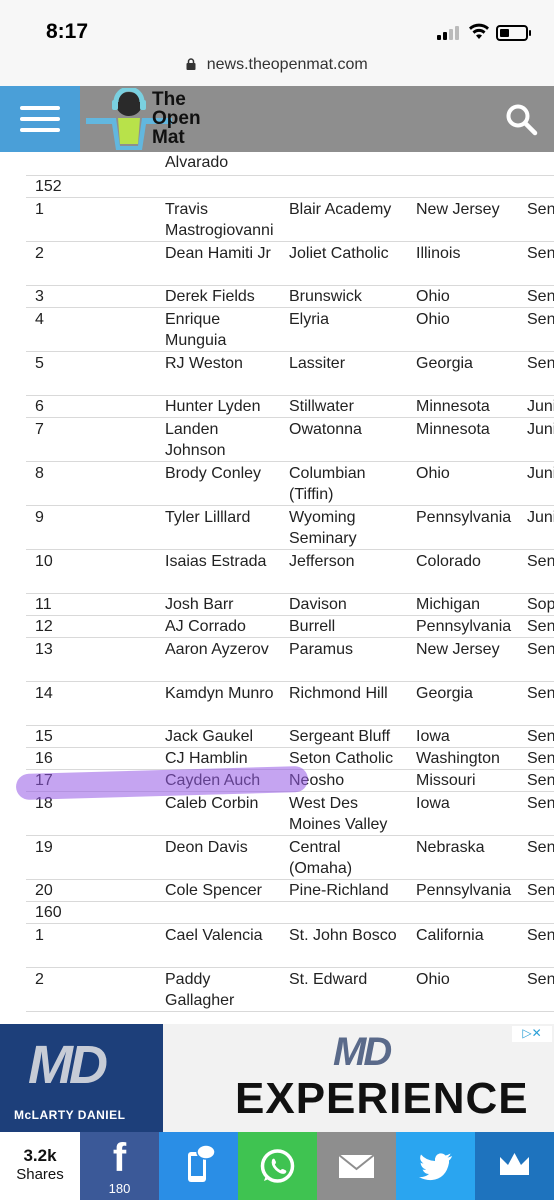 This screenshot has height=1200, width=554. What do you see at coordinates (343, 571) in the screenshot?
I see `cell-school: Jefferson` at bounding box center [343, 571].